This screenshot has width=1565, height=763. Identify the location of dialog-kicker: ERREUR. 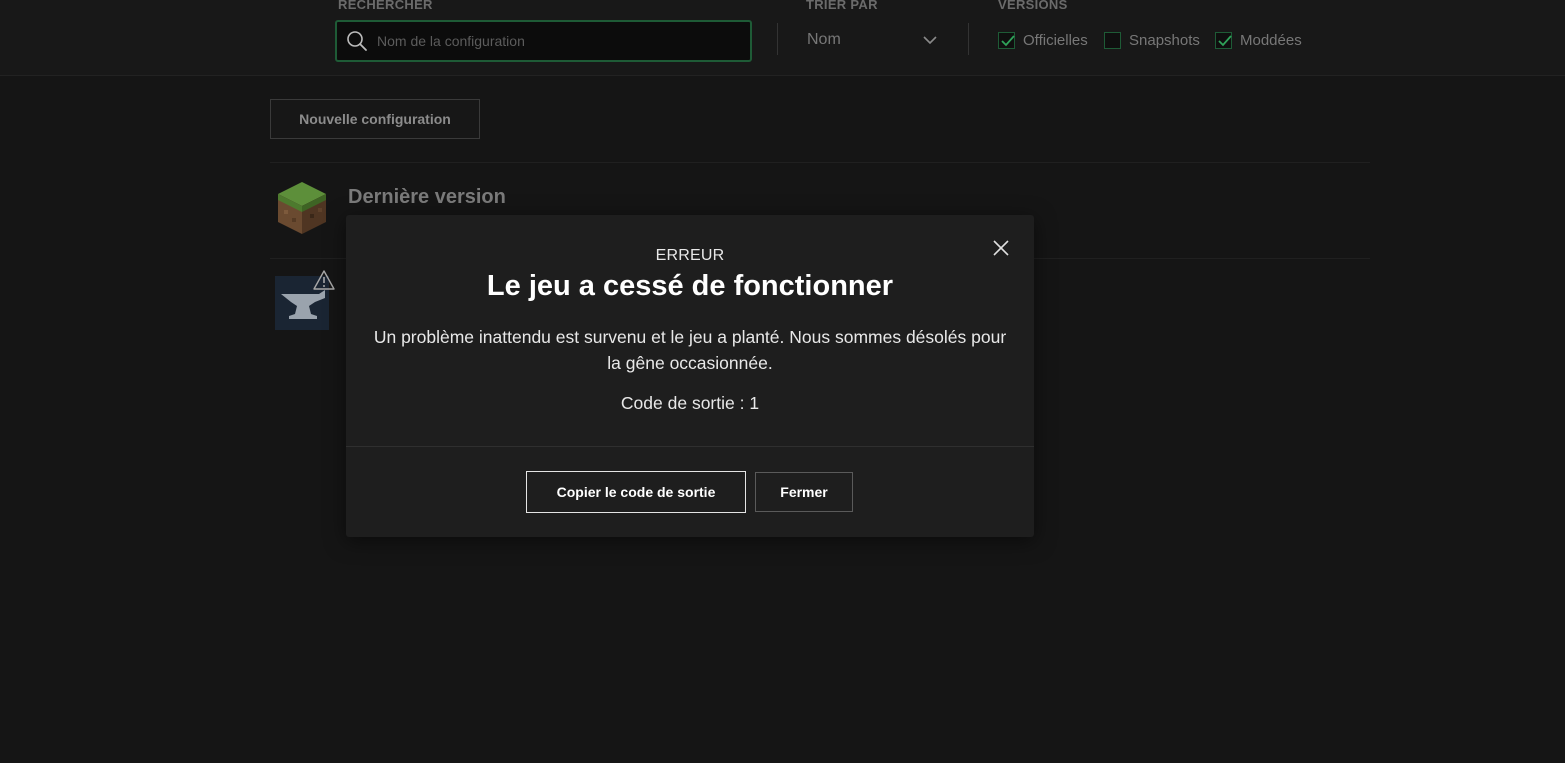
(690, 255).